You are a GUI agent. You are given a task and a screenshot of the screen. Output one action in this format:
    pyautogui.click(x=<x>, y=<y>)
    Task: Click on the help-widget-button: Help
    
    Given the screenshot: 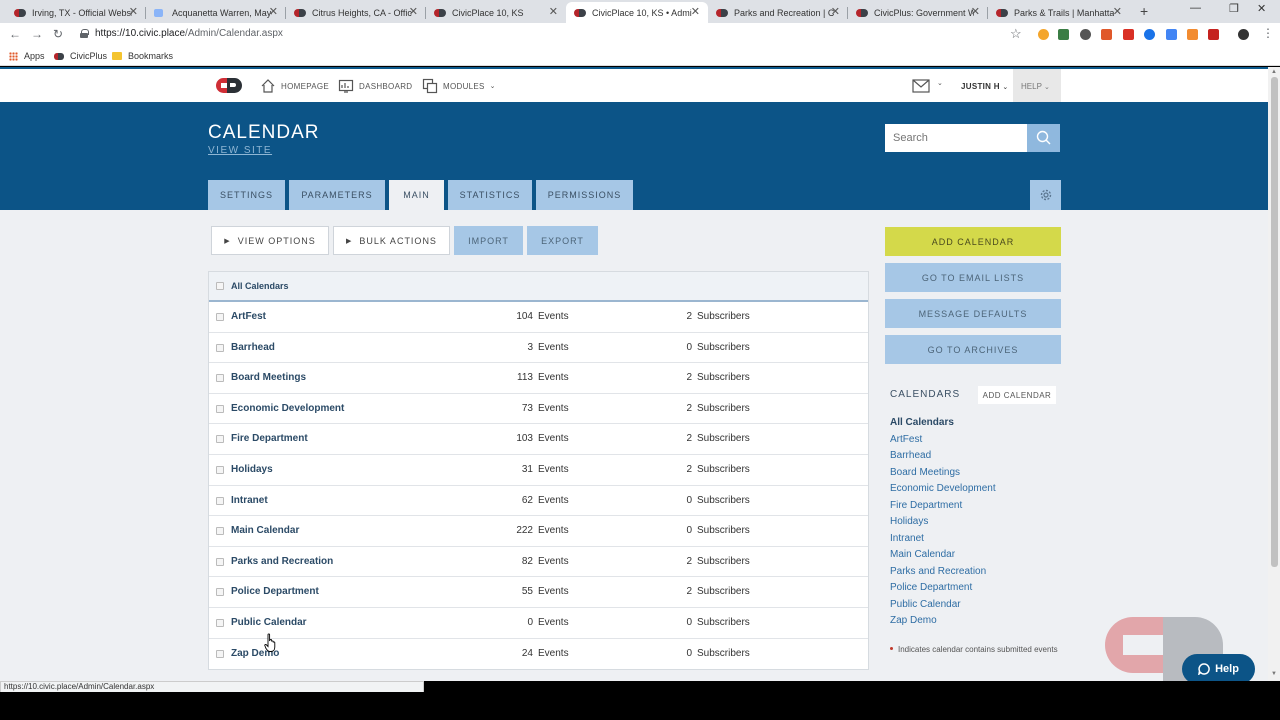 What is the action you would take?
    pyautogui.click(x=1218, y=667)
    